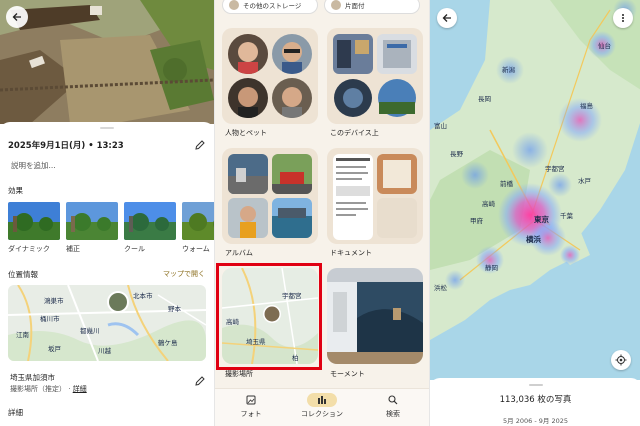  I want to click on map-city-label: 富山, so click(440, 126).